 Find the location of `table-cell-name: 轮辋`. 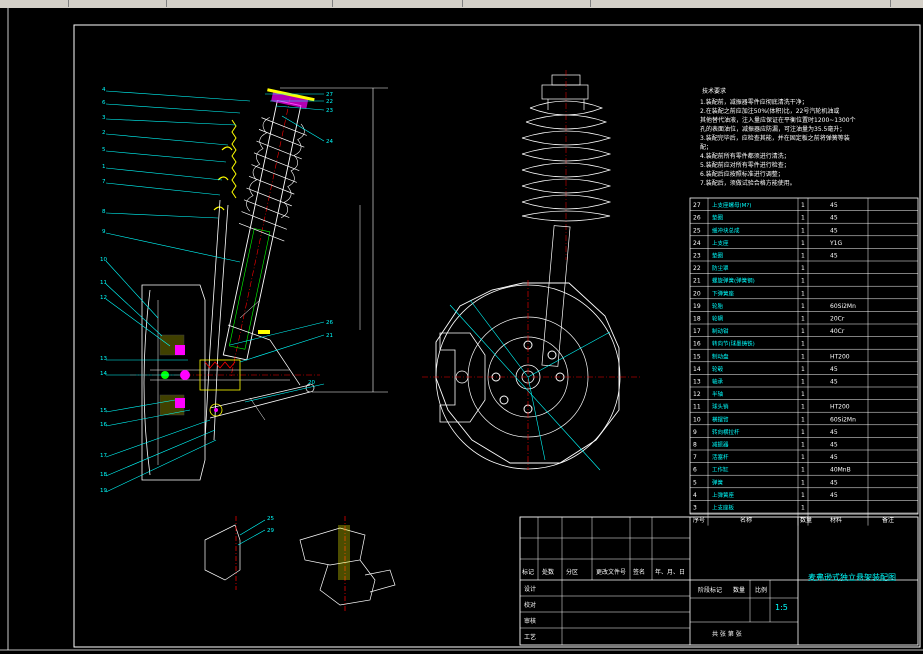

table-cell-name: 轮辋 is located at coordinates (718, 319).